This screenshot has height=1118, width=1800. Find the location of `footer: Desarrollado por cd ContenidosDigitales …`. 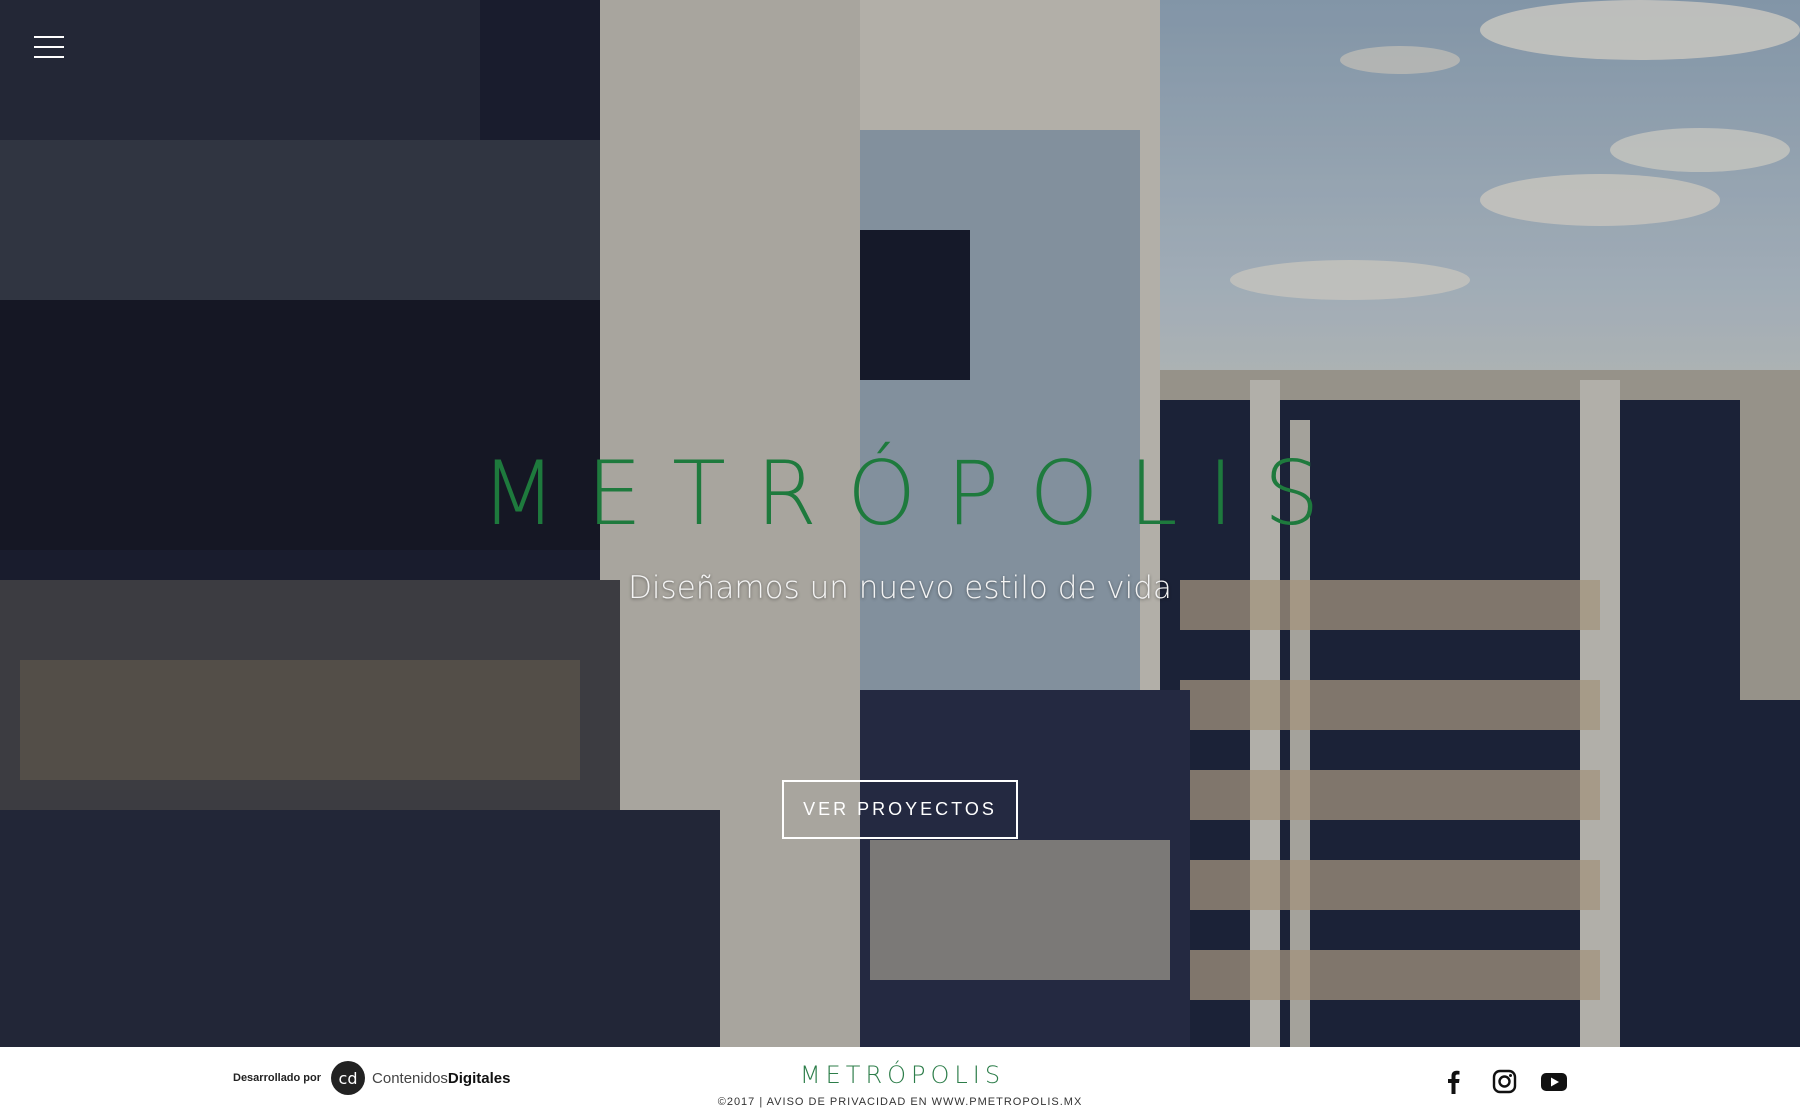

footer: Desarrollado por cd ContenidosDigitales … is located at coordinates (900, 1082).